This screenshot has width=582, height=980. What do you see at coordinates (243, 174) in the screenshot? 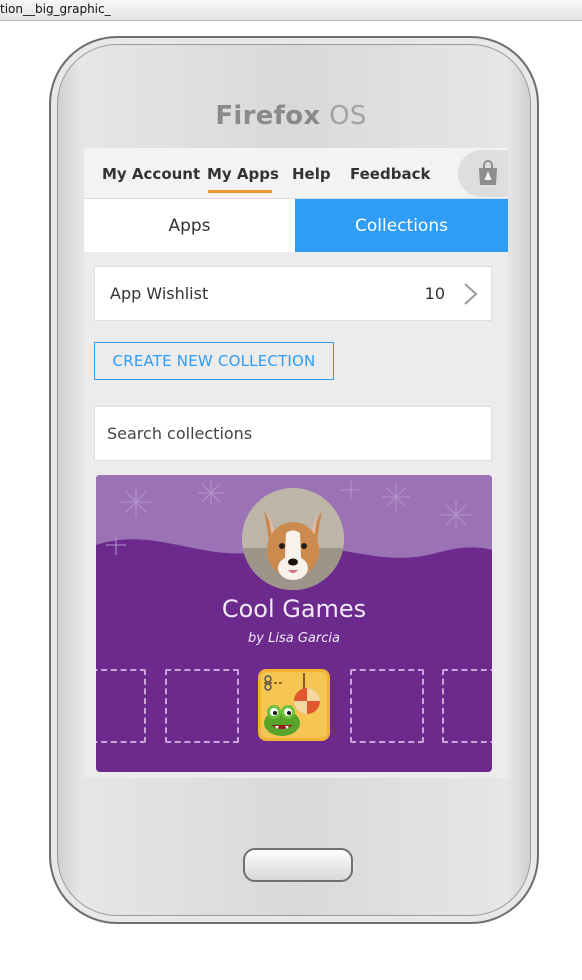
I see `nav-my-apps: My Apps` at bounding box center [243, 174].